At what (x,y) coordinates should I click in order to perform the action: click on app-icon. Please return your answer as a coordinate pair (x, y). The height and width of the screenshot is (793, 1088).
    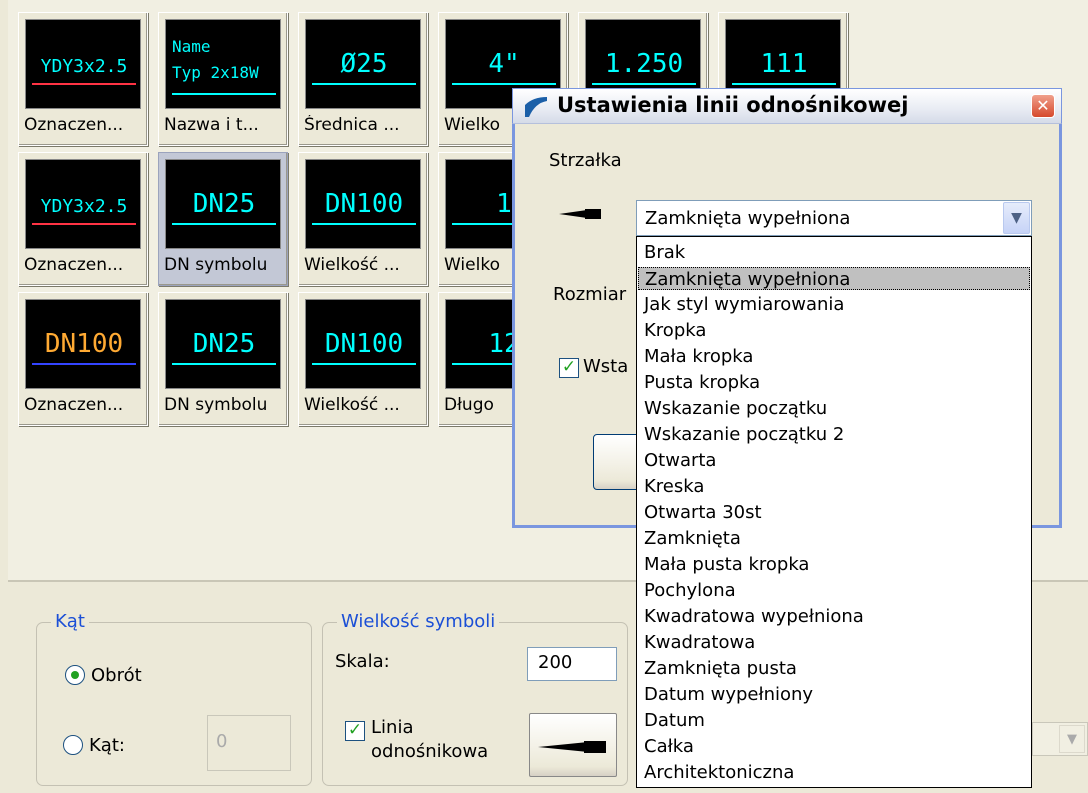
    Looking at the image, I should click on (536, 107).